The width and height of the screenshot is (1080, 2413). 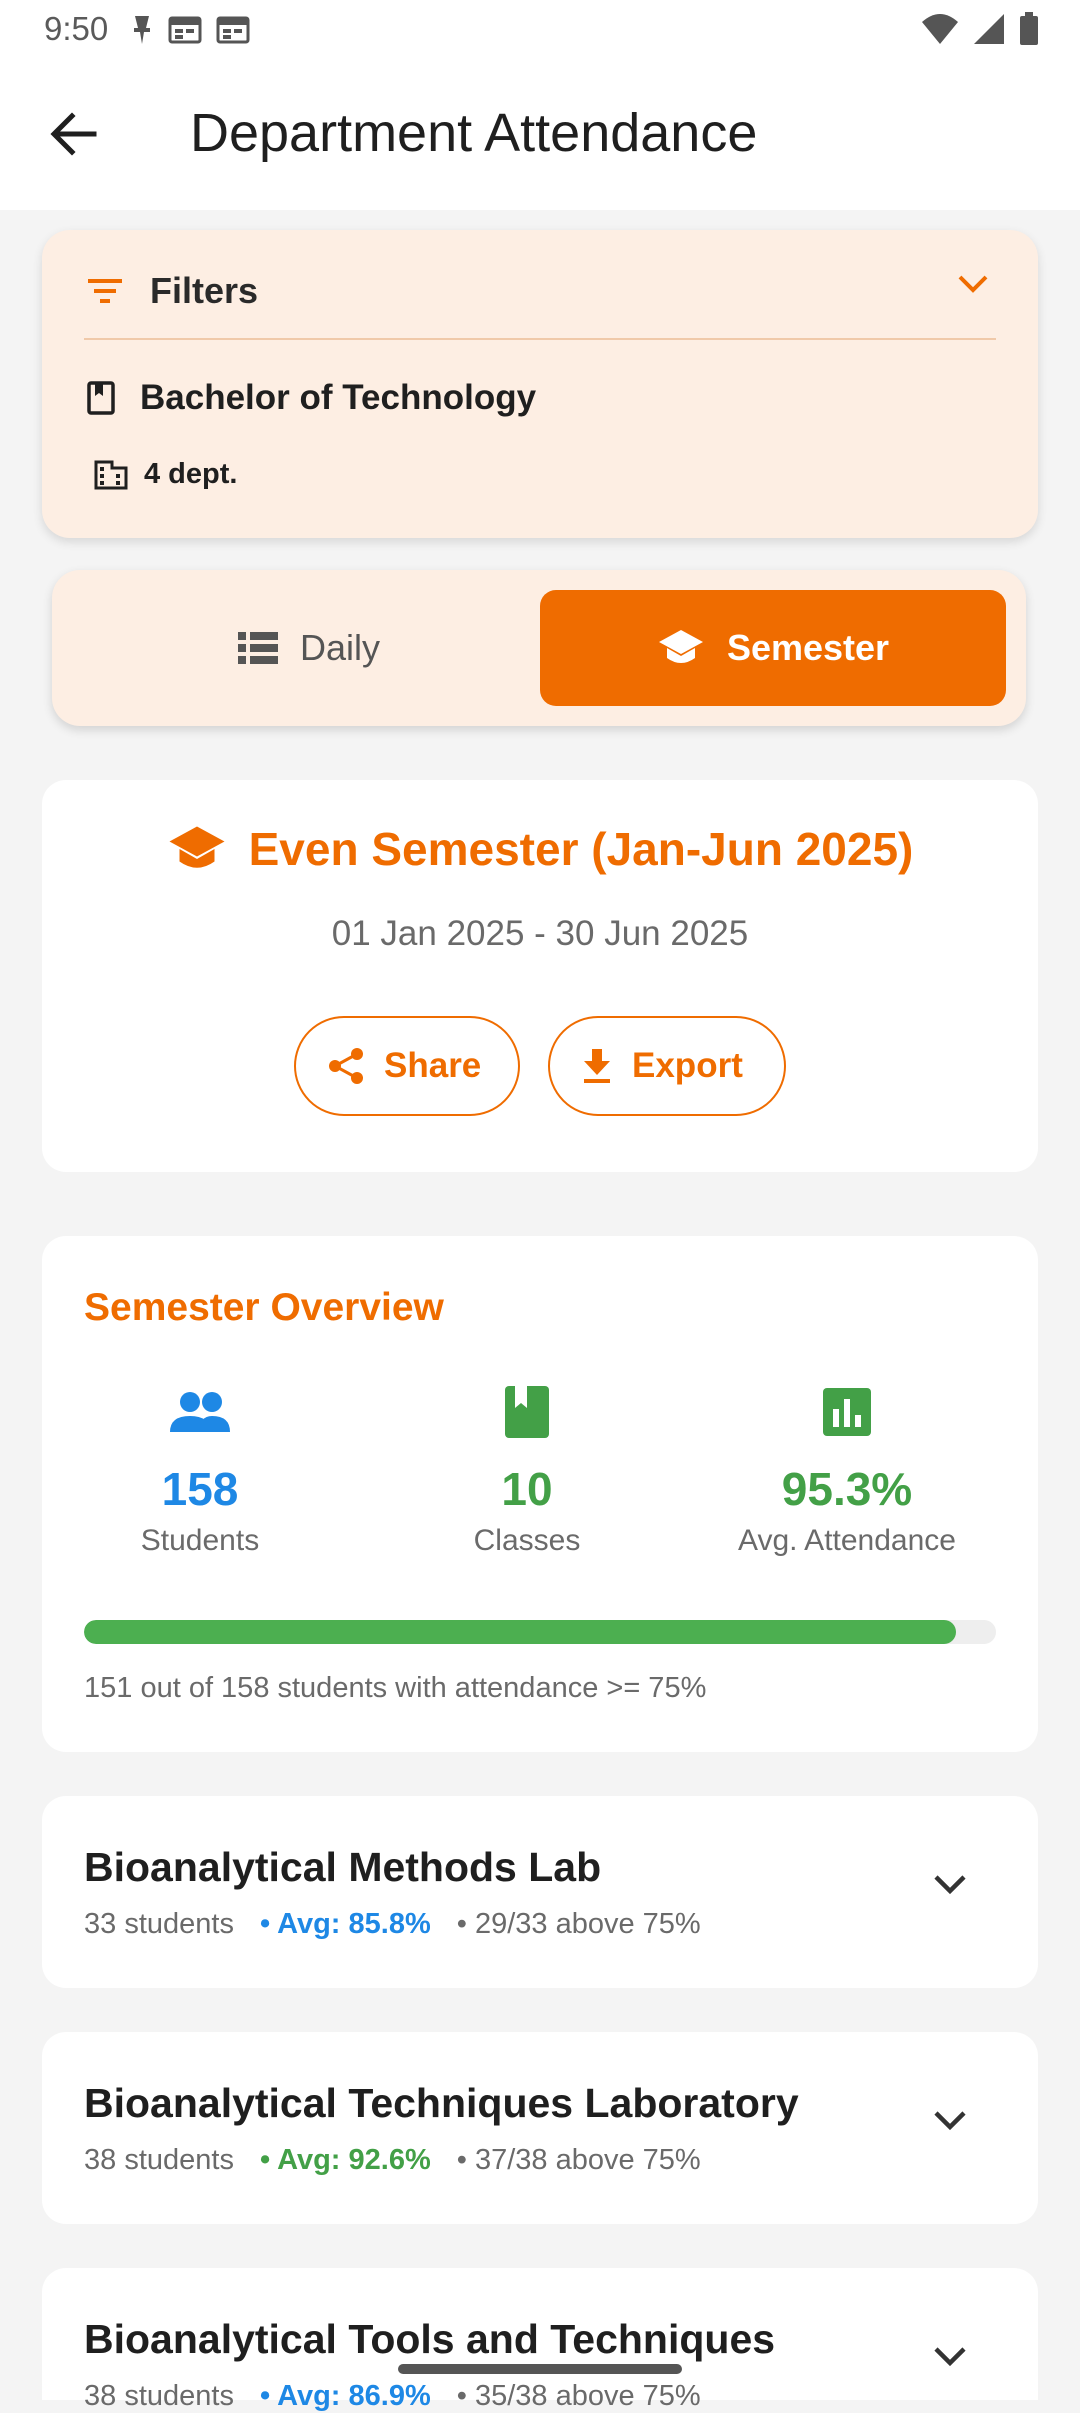 What do you see at coordinates (345, 2160) in the screenshot?
I see `class-average: • Avg: 92.6%` at bounding box center [345, 2160].